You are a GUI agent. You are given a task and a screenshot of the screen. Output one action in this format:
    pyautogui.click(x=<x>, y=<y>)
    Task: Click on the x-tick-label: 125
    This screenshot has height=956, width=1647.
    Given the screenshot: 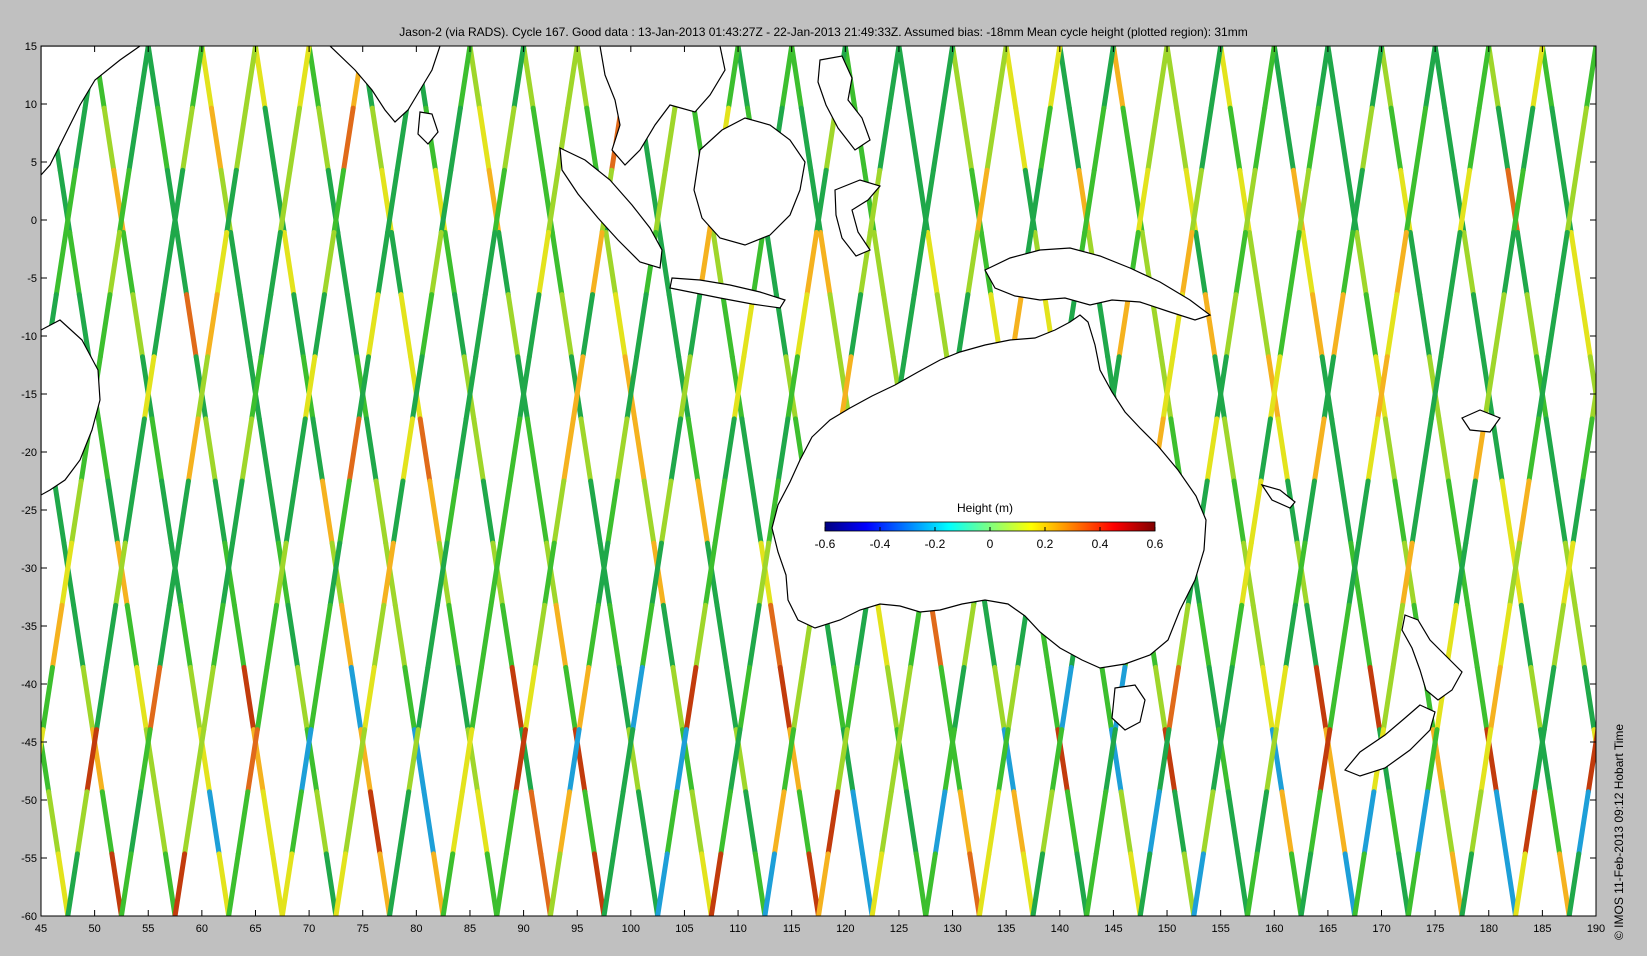 What is the action you would take?
    pyautogui.click(x=899, y=929)
    